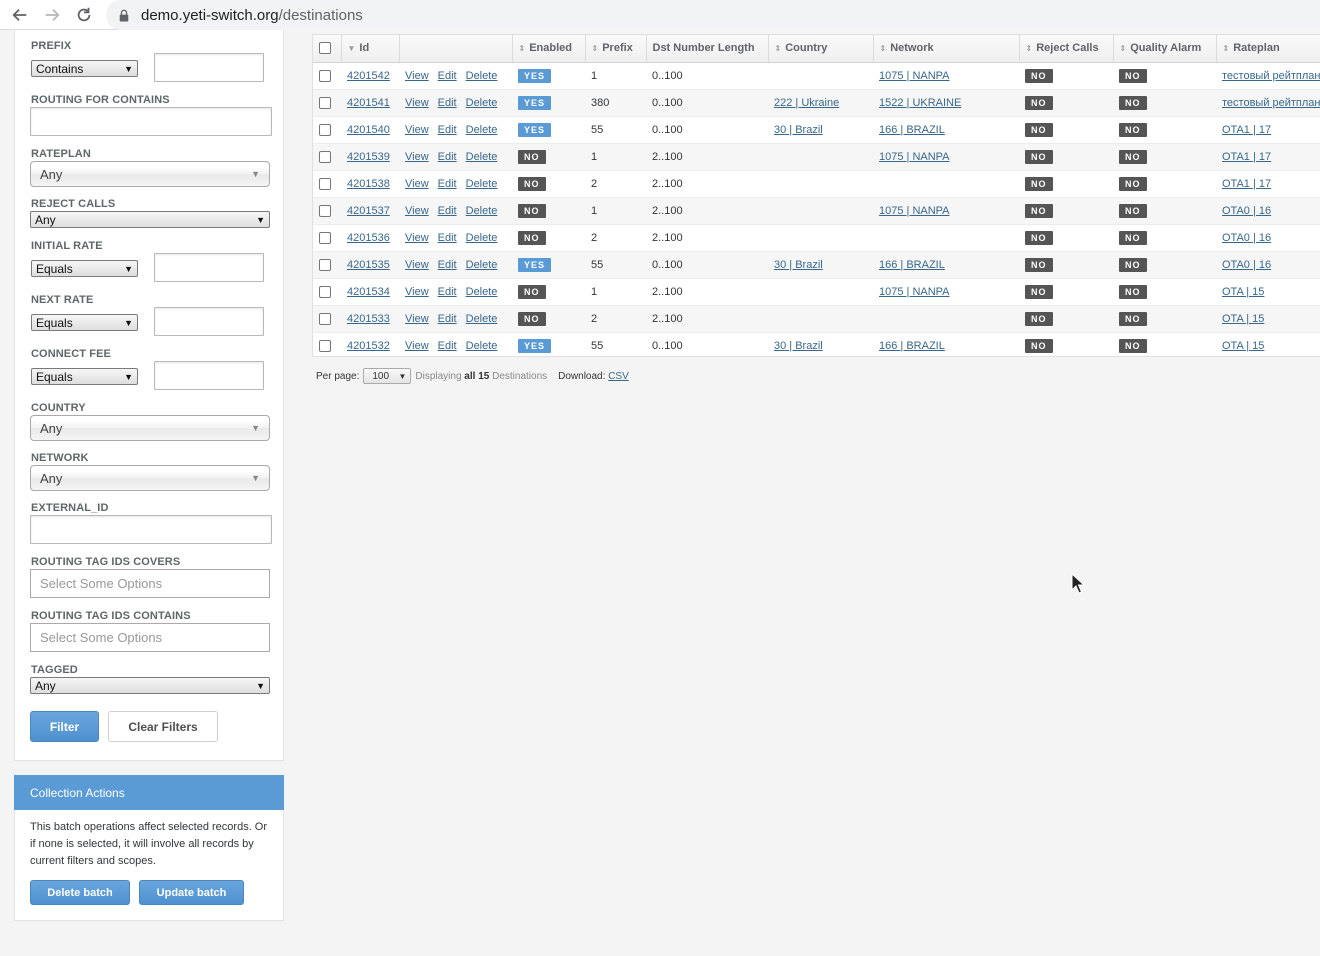 The height and width of the screenshot is (956, 1320). I want to click on network-link: 1522 | UKRAINE, so click(920, 103).